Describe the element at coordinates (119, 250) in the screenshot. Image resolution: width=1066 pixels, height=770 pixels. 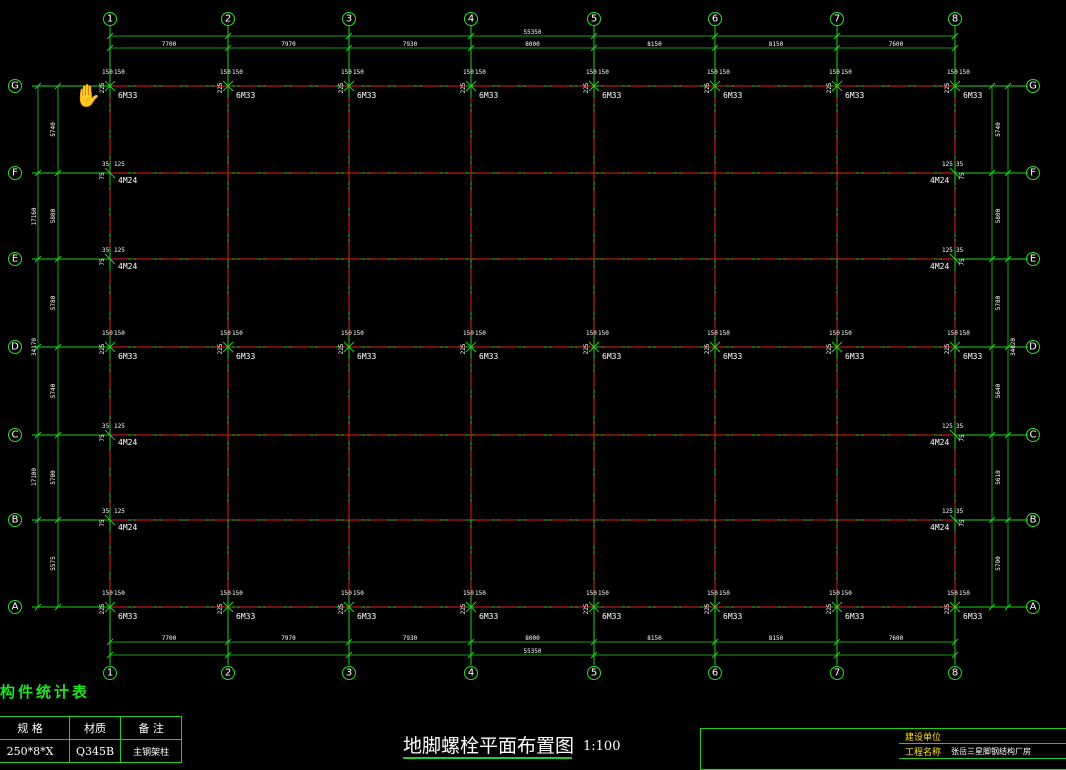
I see `side-offset-E0: 125` at that location.